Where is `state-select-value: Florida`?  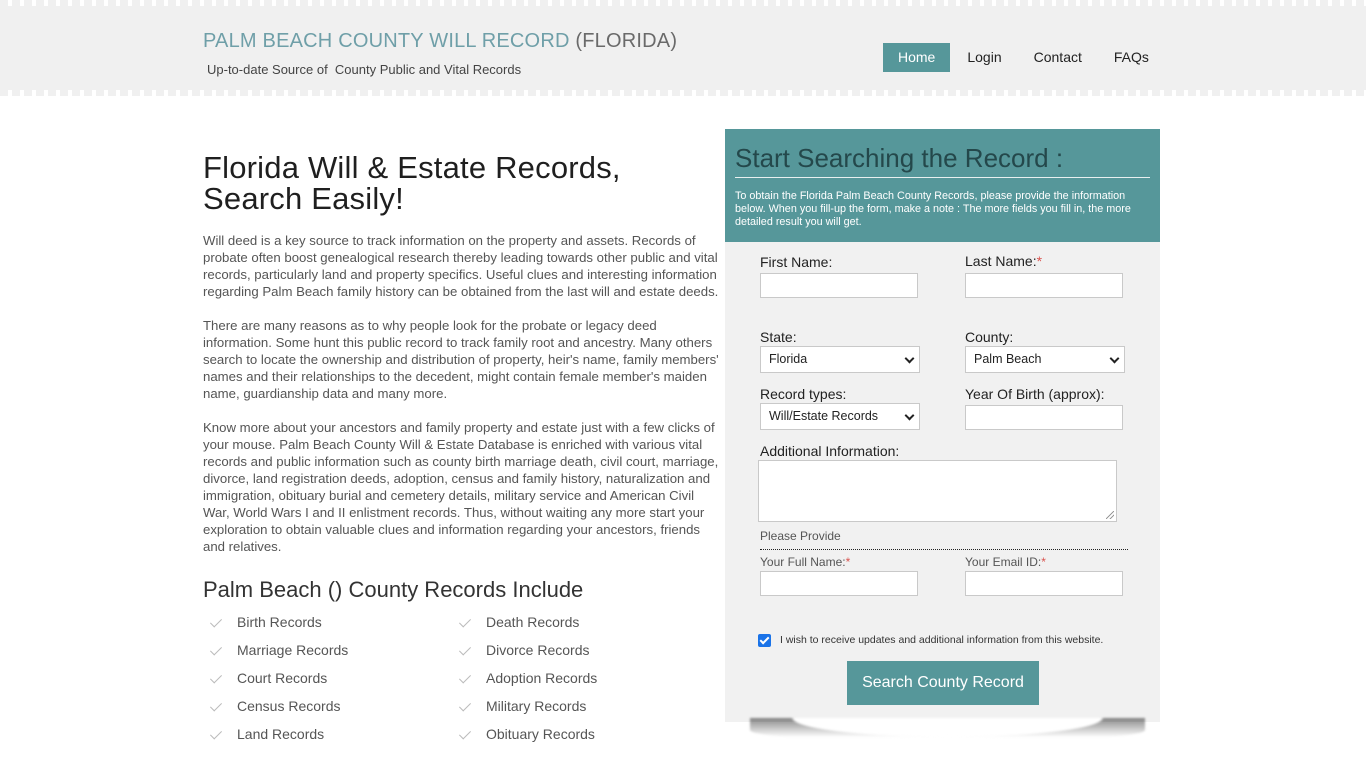 state-select-value: Florida is located at coordinates (788, 359).